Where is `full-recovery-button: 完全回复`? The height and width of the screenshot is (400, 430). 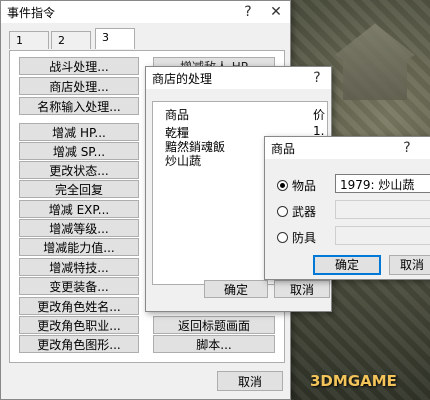 full-recovery-button: 完全回复 is located at coordinates (79, 189).